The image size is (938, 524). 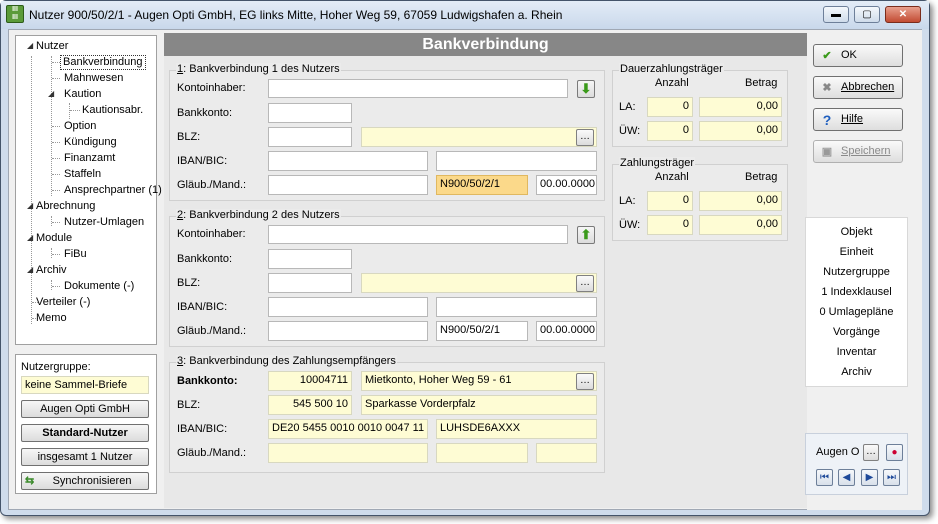 I want to click on mandat-field, so click(x=482, y=453).